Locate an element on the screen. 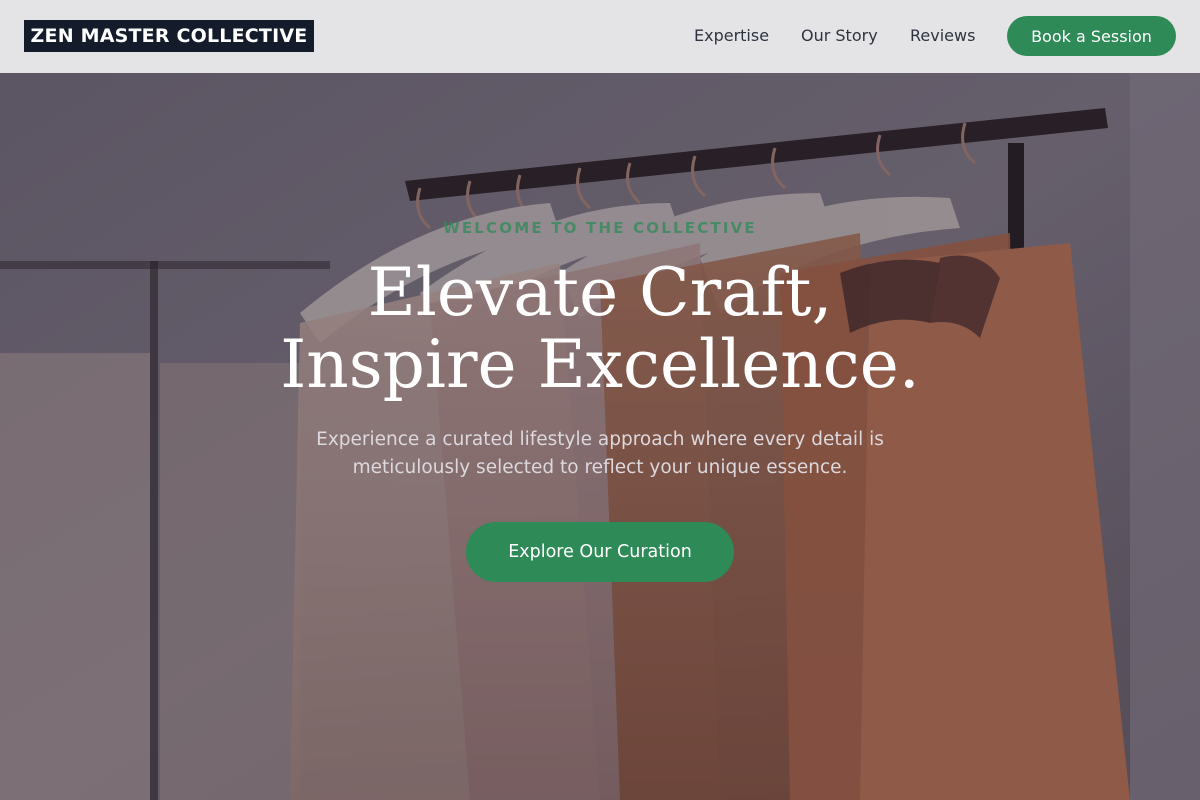 The width and height of the screenshot is (1200, 800). hero-eyebrow: WELCOME TO THE COLLECTIVE is located at coordinates (600, 228).